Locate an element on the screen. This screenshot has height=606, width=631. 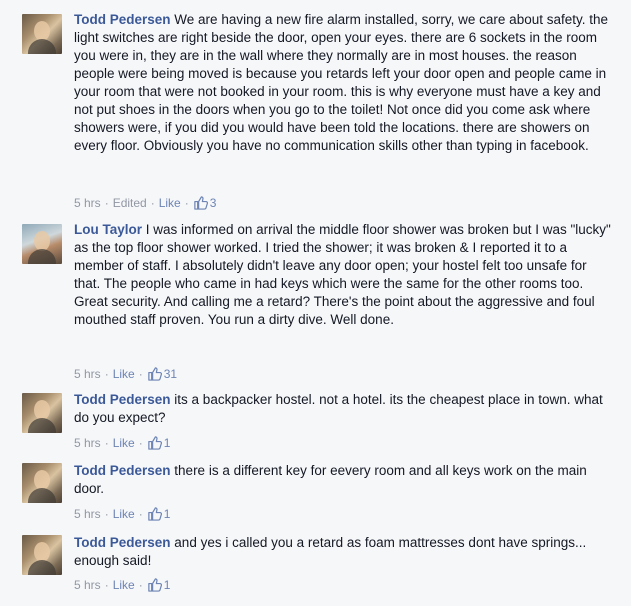
comment-meta: 5 hrs · Like · 31 is located at coordinates (126, 373).